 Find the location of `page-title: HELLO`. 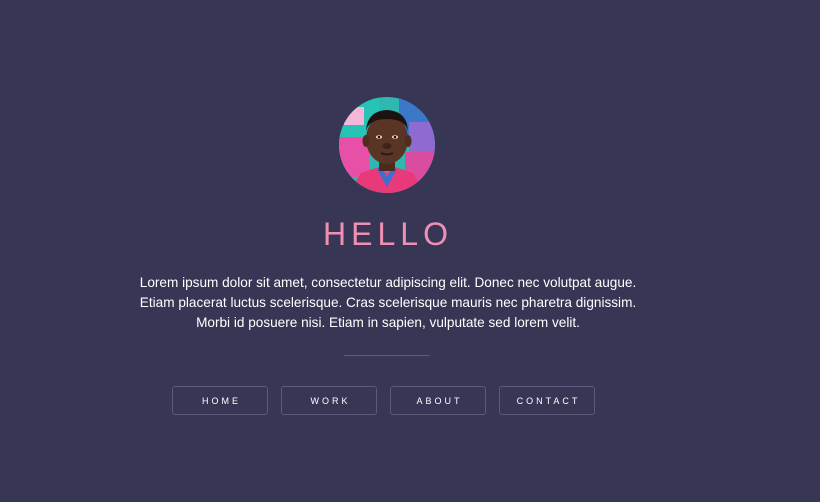

page-title: HELLO is located at coordinates (388, 234).